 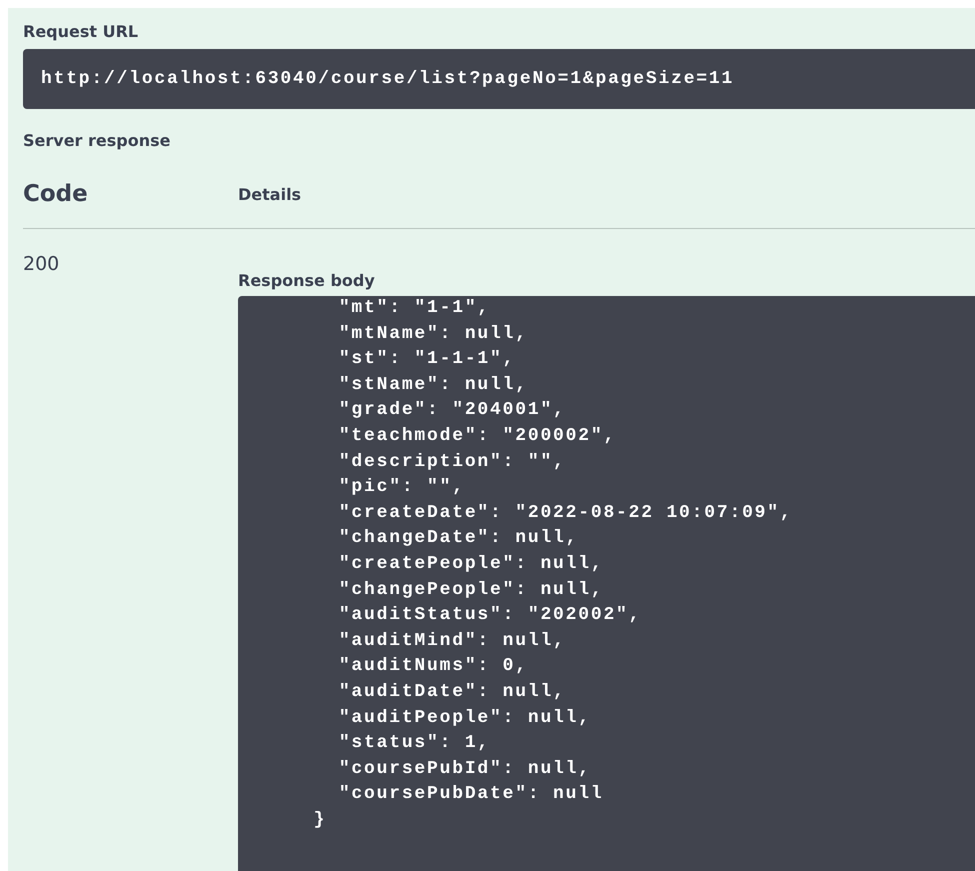 What do you see at coordinates (459, 538) in the screenshot?
I see `code-line: "changeDate": null,` at bounding box center [459, 538].